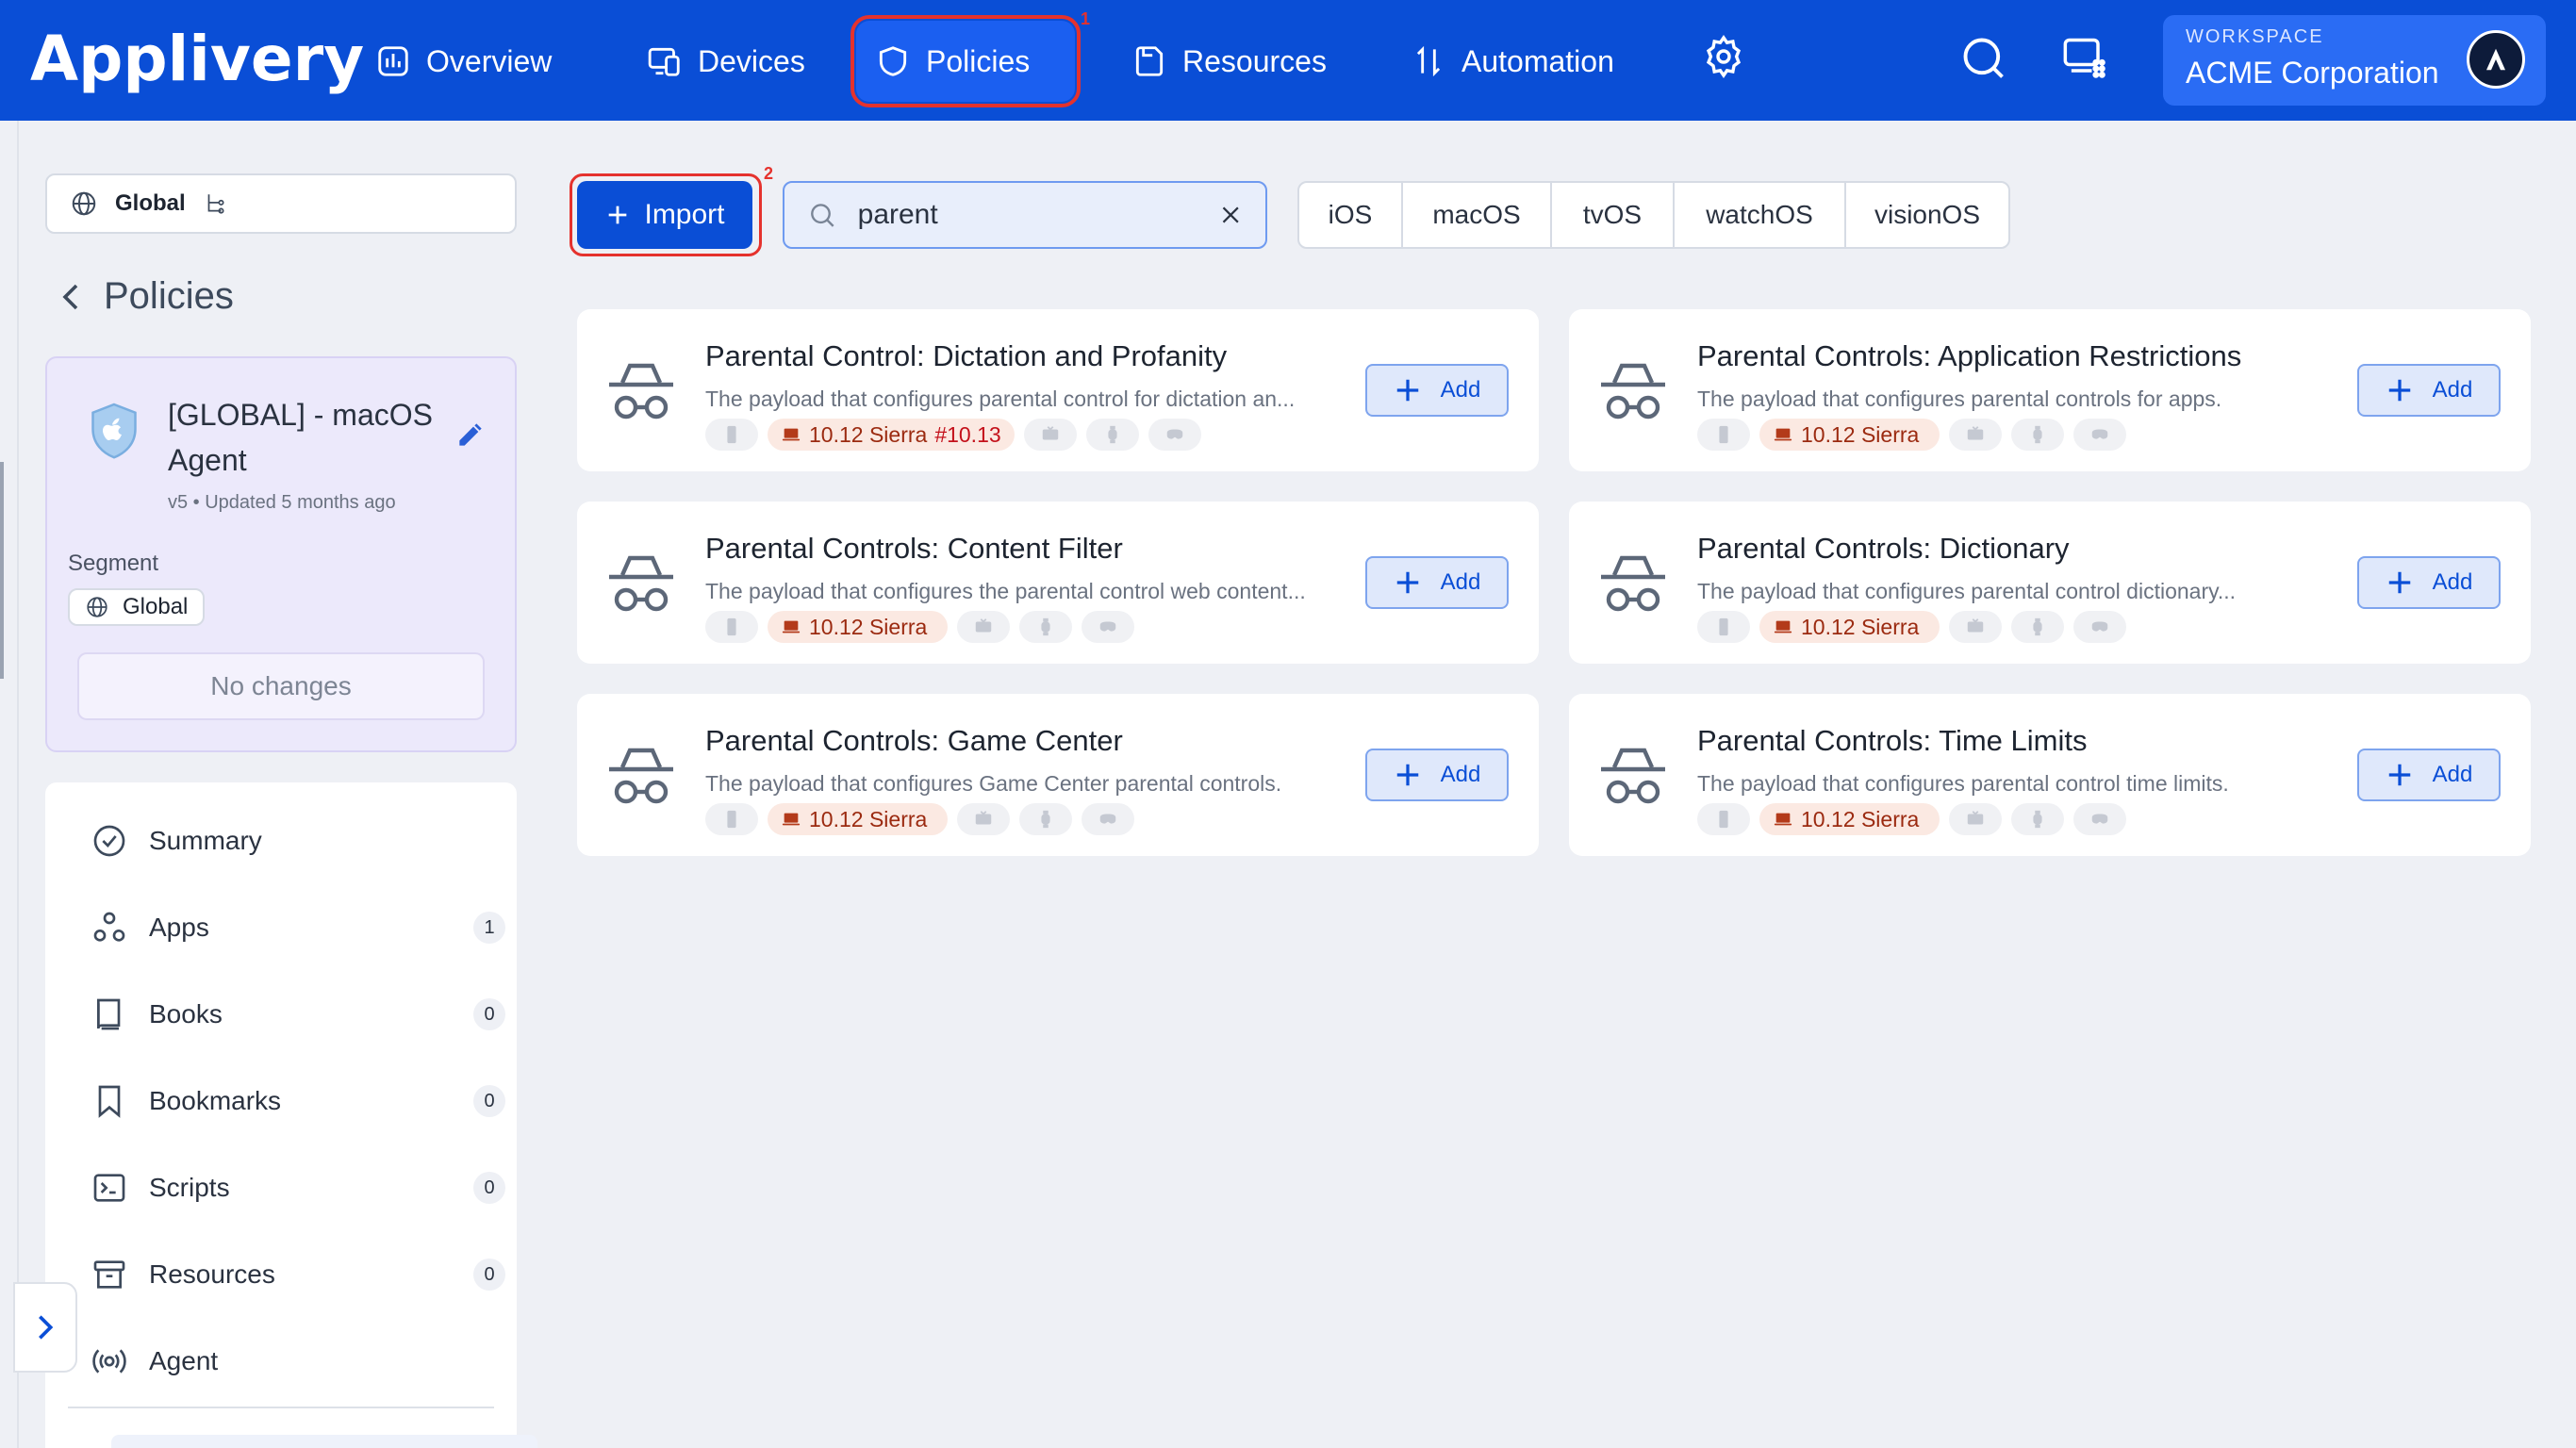 This screenshot has width=2576, height=1448. I want to click on os-filter-watchos: watchOS, so click(1760, 215).